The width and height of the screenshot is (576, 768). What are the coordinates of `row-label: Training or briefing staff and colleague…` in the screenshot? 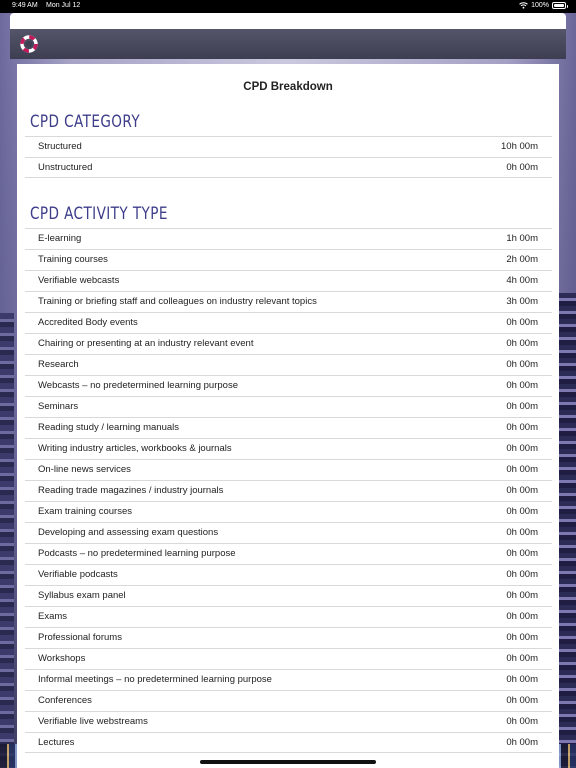 It's located at (177, 301).